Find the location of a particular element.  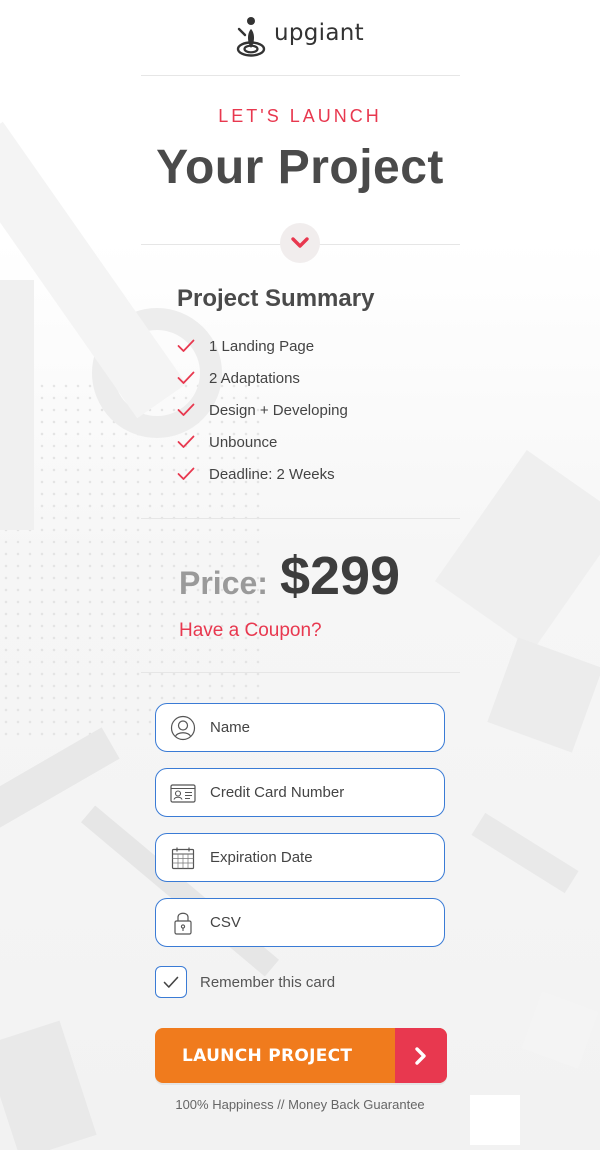

list-item: 1 Landing Page is located at coordinates (262, 346).